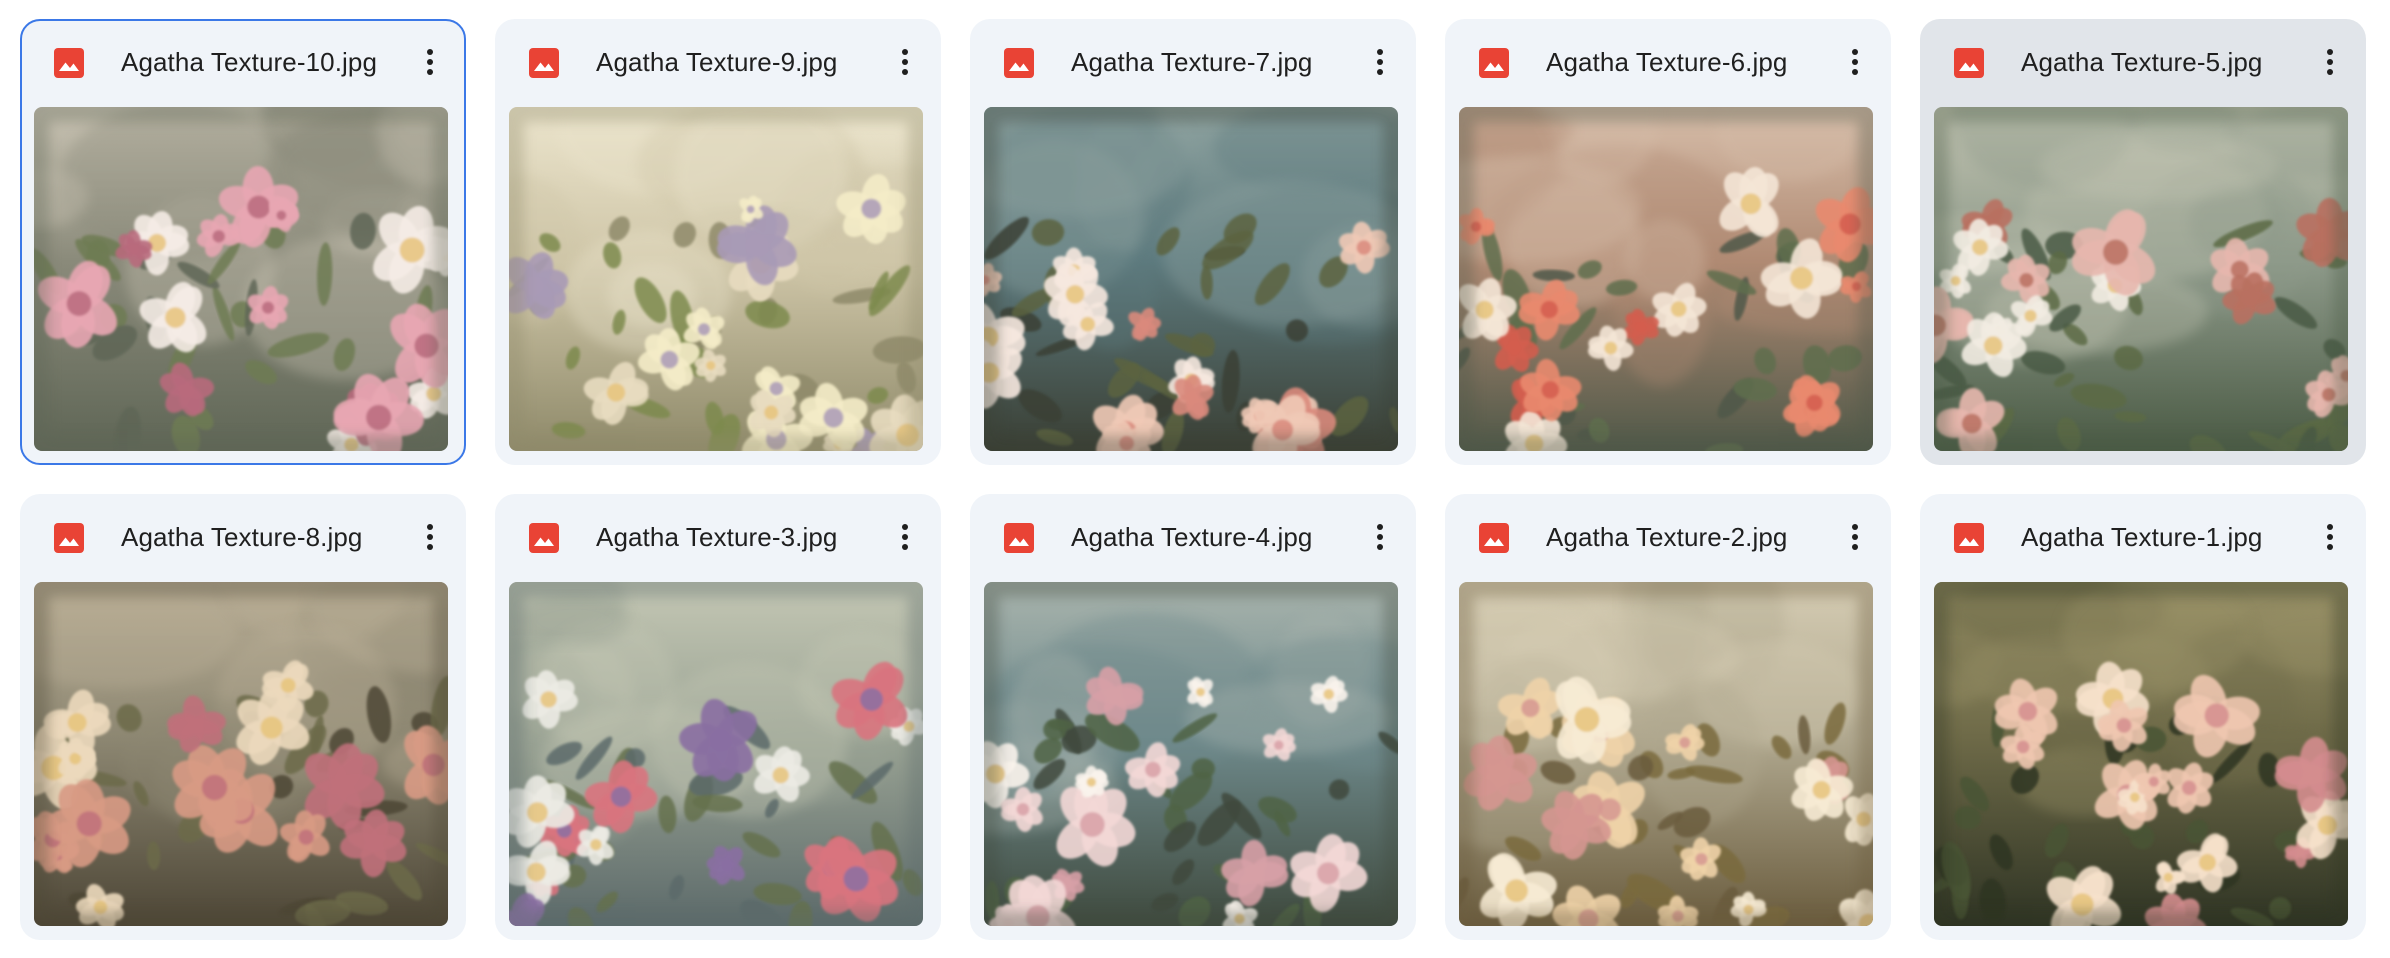 The height and width of the screenshot is (958, 2390). I want to click on file-card-7: Agatha Texture-3.jpg, so click(718, 717).